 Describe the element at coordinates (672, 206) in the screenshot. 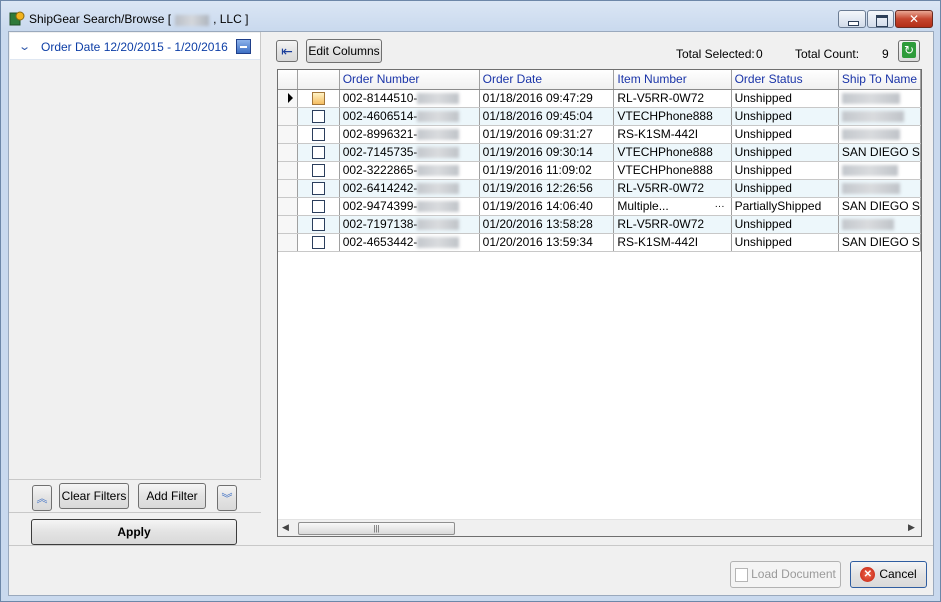

I see `item-number-cell: Multiple... ···` at that location.